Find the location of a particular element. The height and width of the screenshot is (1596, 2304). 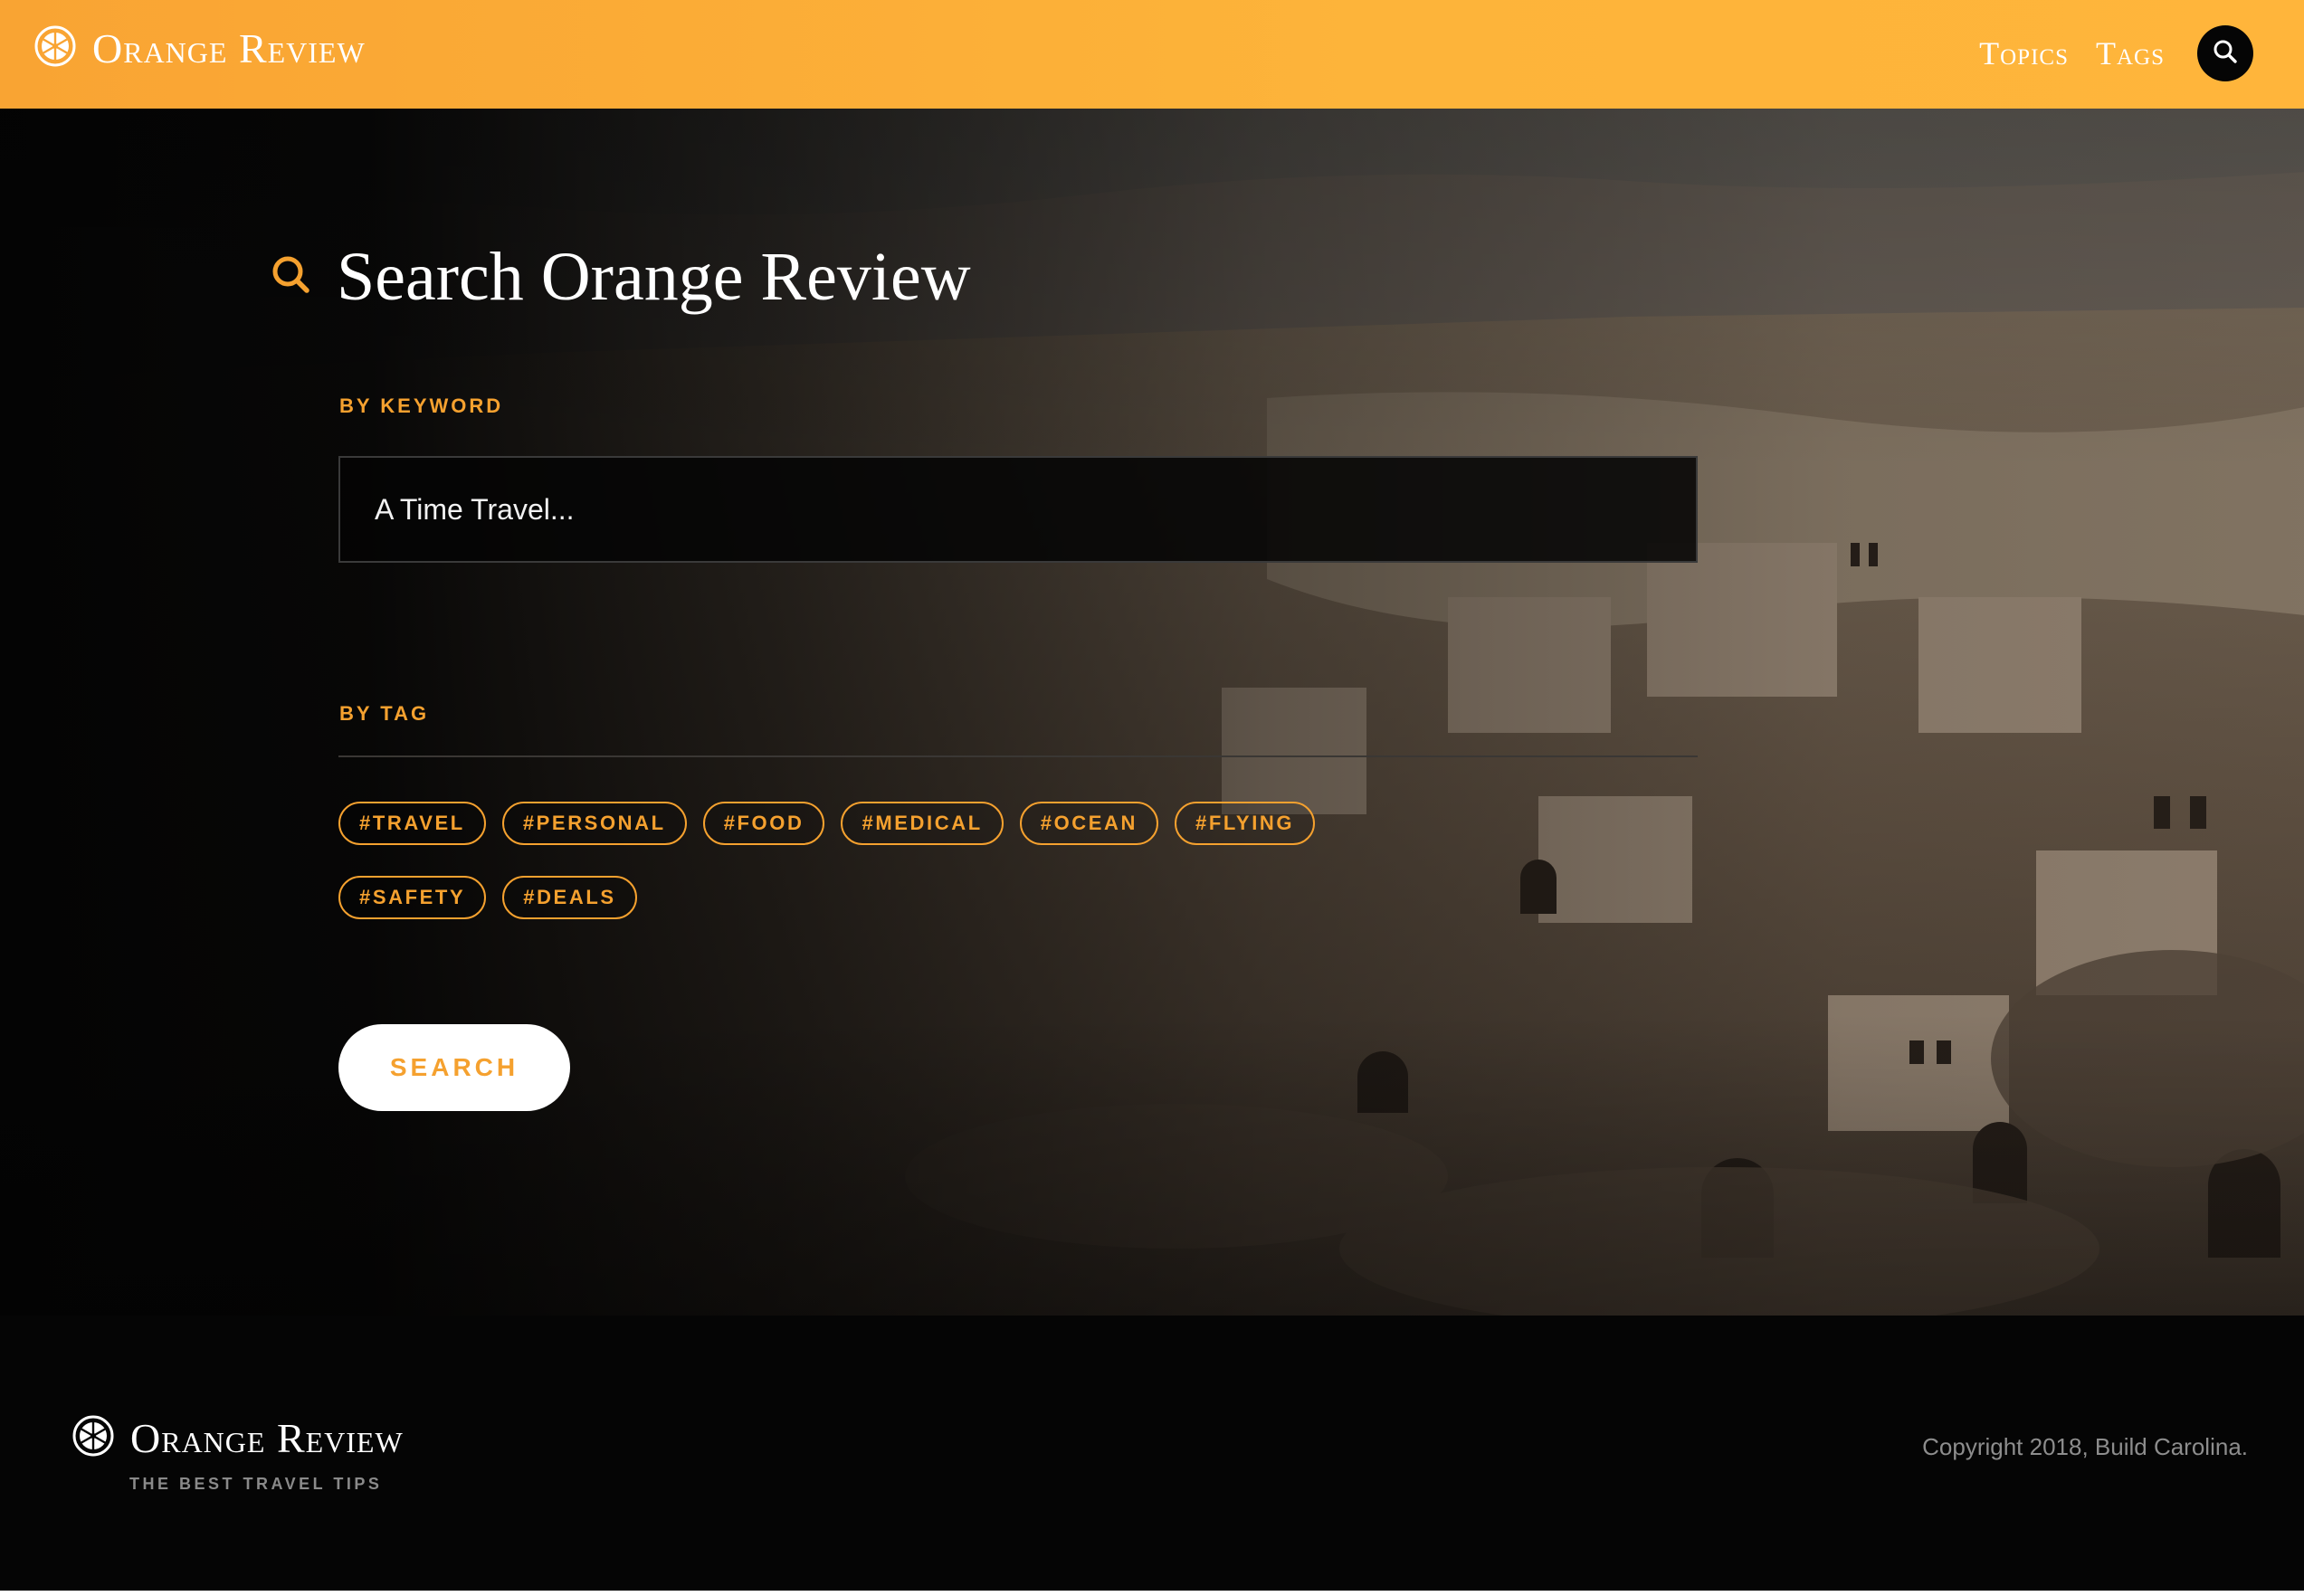

keyword-search-input is located at coordinates (1018, 509).